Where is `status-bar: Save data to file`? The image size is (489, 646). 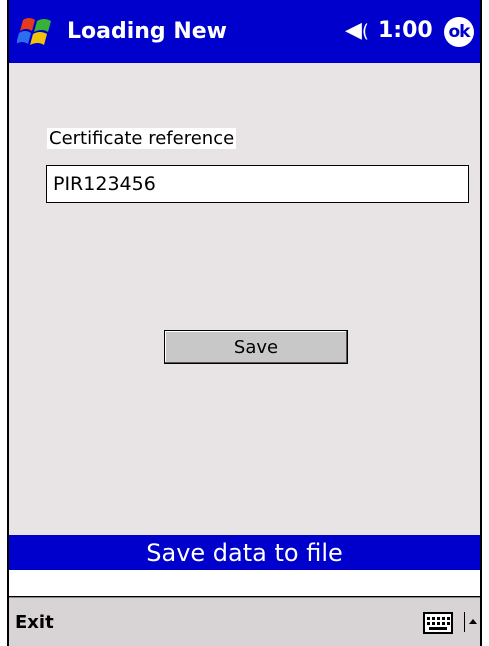
status-bar: Save data to file is located at coordinates (244, 552).